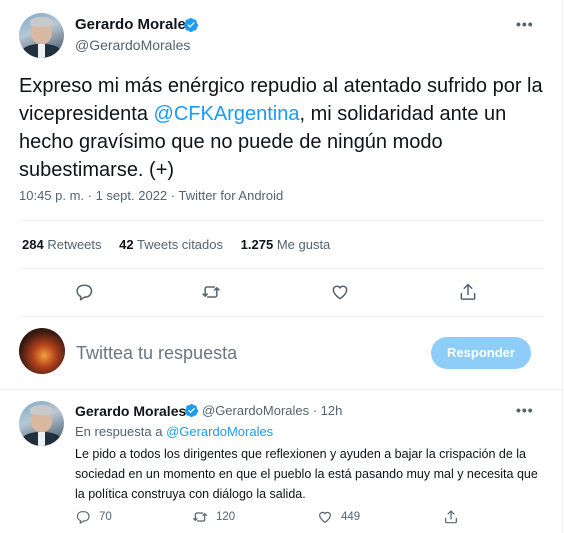 The image size is (564, 533). I want to click on current-user-avatar, so click(42, 351).